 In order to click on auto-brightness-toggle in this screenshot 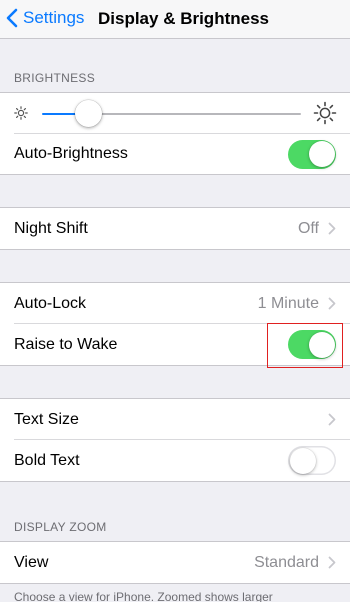, I will do `click(312, 154)`.